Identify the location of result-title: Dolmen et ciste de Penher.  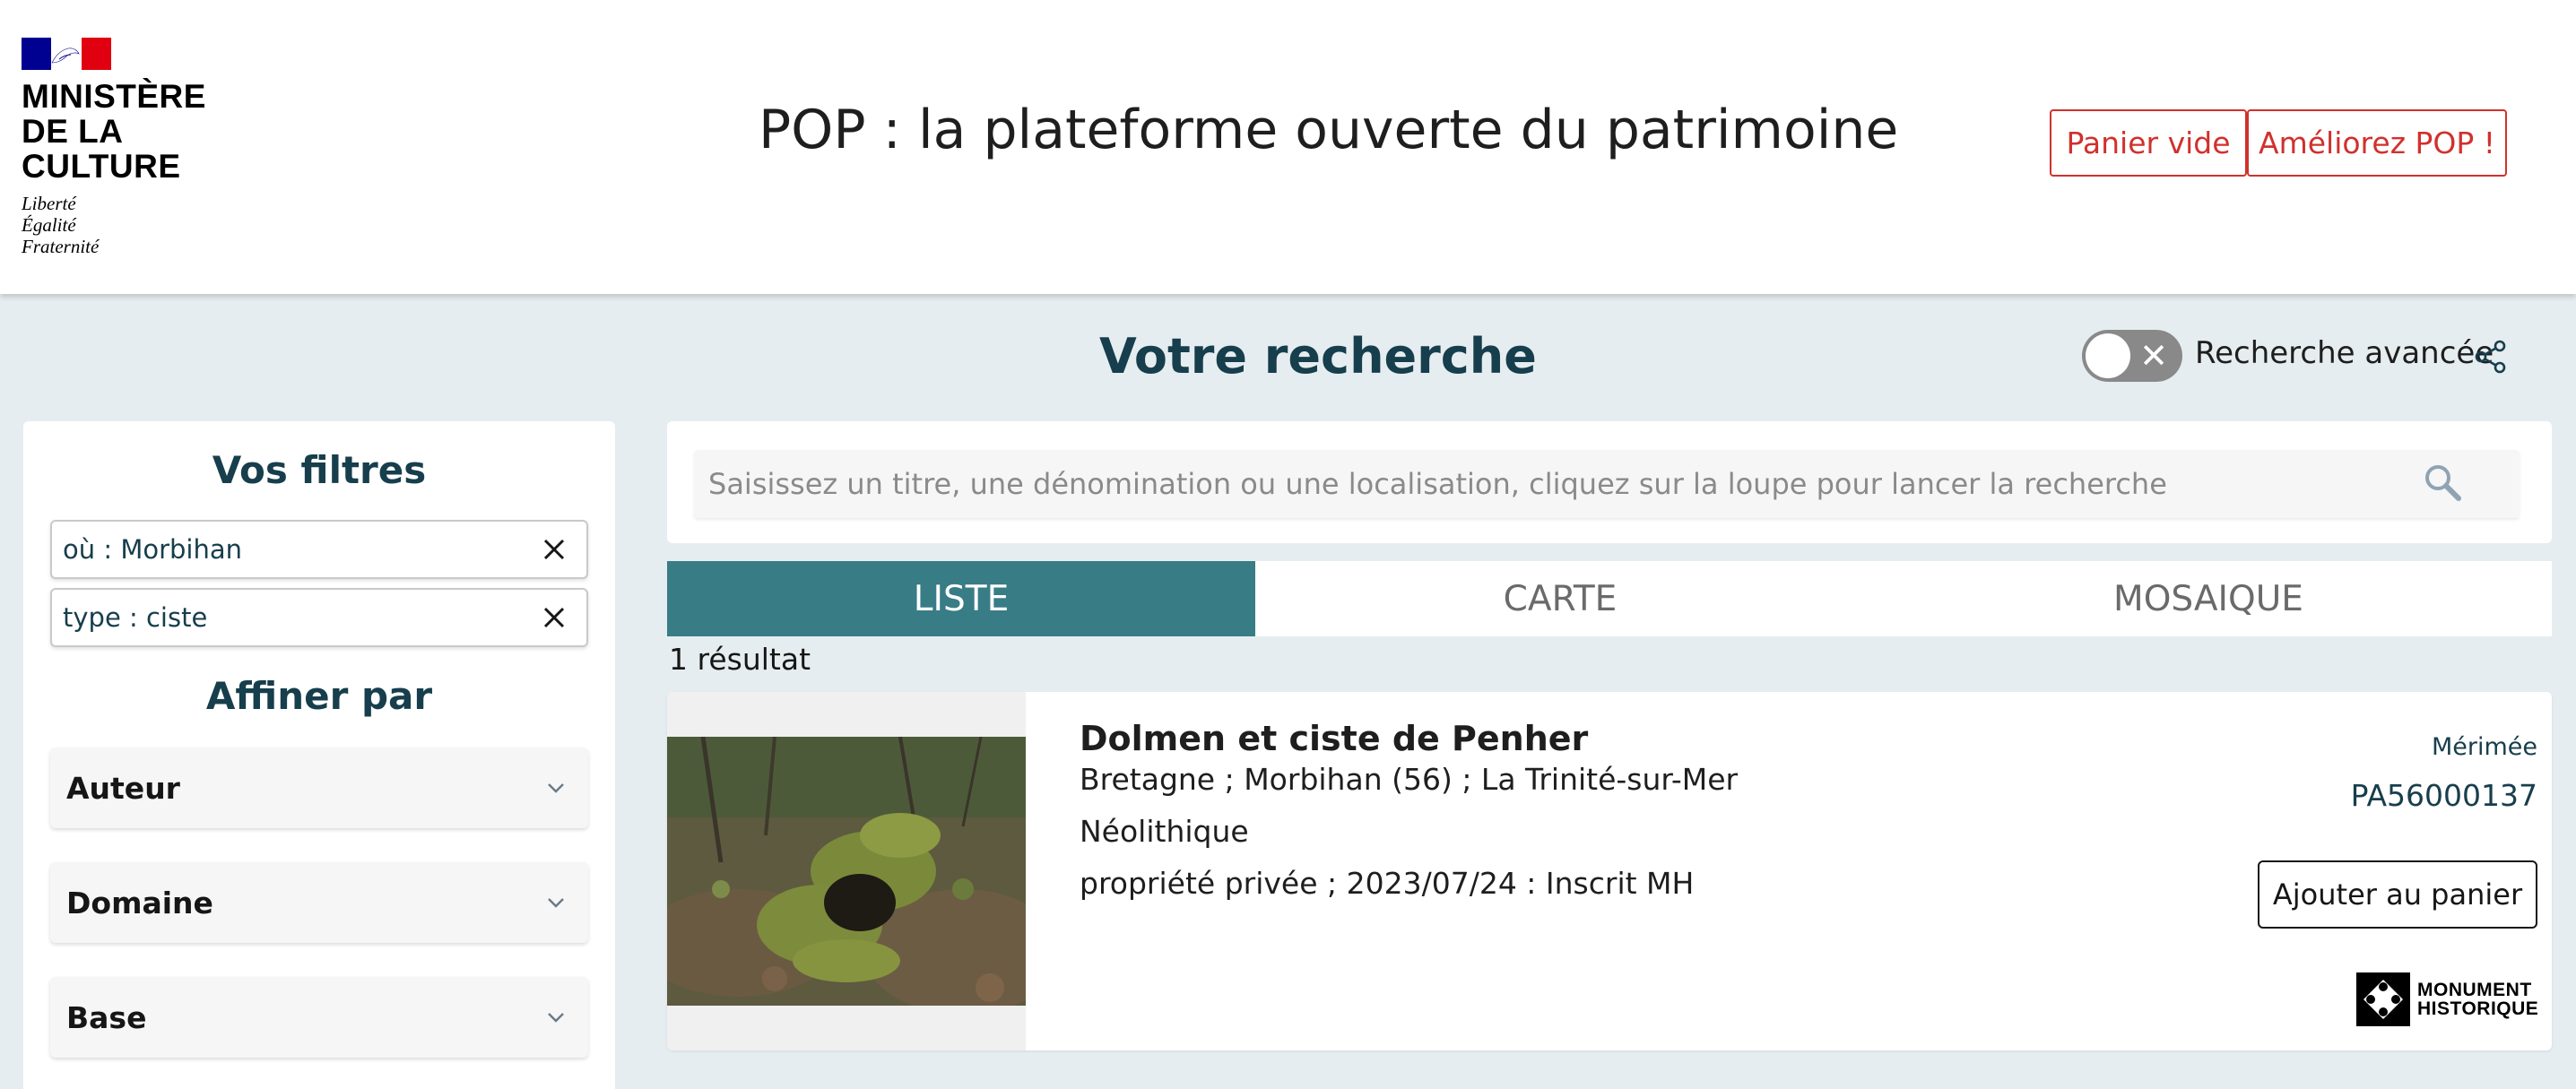
(1334, 738).